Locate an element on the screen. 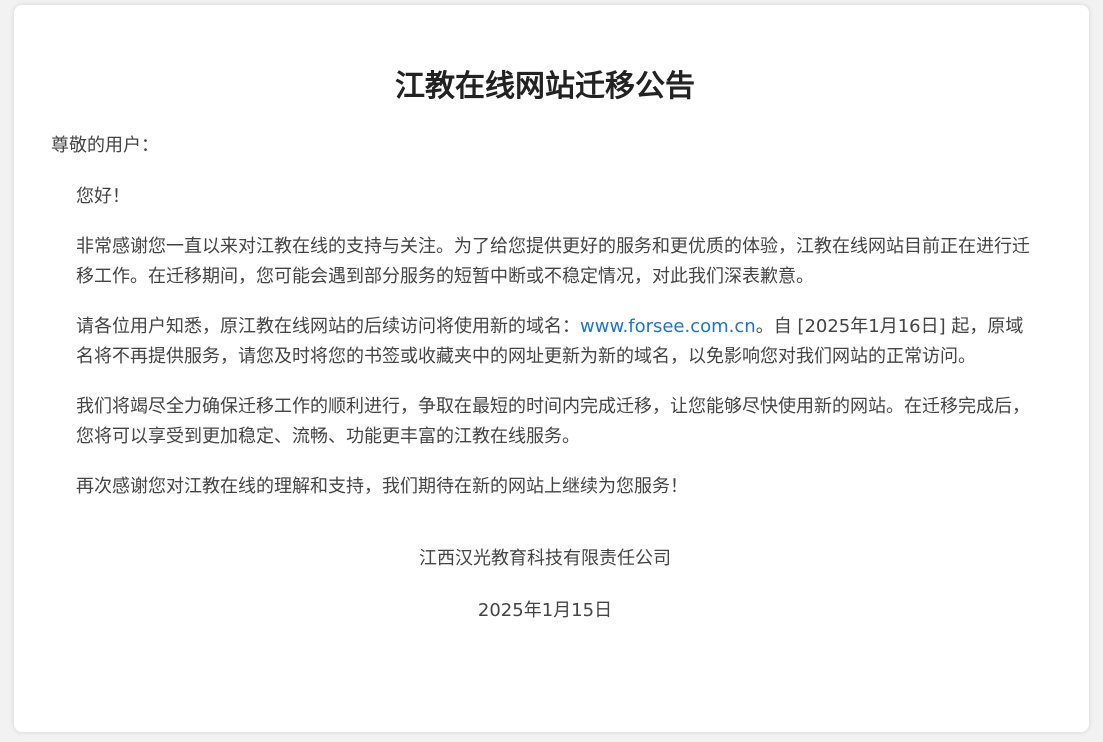 The height and width of the screenshot is (742, 1103). new-domain-link: www.forsee.com.cn is located at coordinates (668, 326).